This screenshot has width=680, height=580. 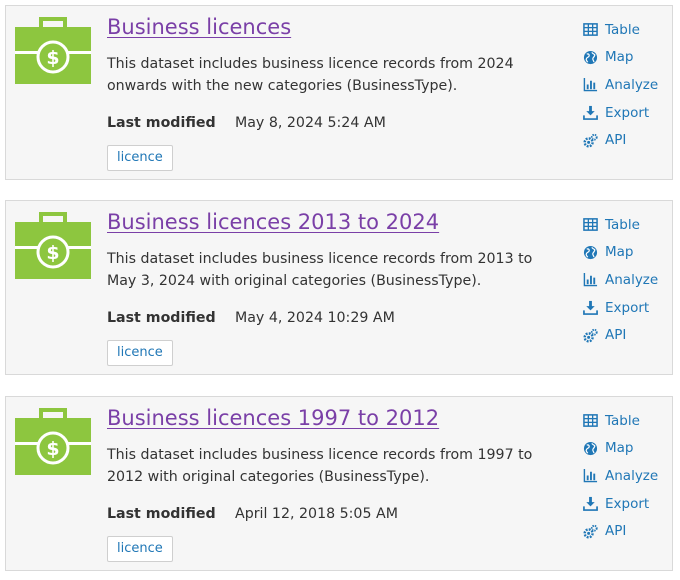 What do you see at coordinates (315, 318) in the screenshot?
I see `last-modified-value: May 4, 2024 10:29 AM` at bounding box center [315, 318].